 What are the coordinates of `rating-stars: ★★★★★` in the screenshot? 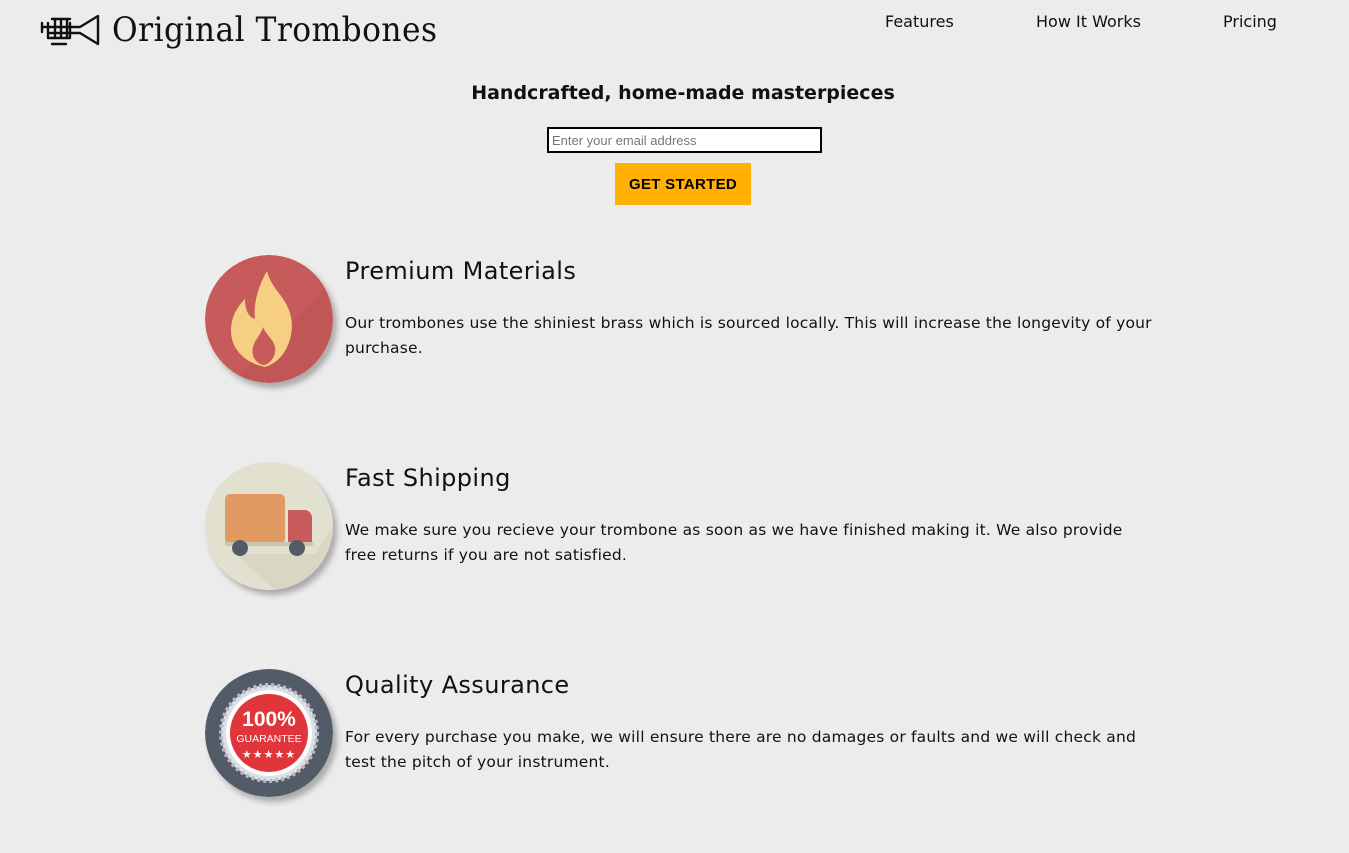 It's located at (269, 754).